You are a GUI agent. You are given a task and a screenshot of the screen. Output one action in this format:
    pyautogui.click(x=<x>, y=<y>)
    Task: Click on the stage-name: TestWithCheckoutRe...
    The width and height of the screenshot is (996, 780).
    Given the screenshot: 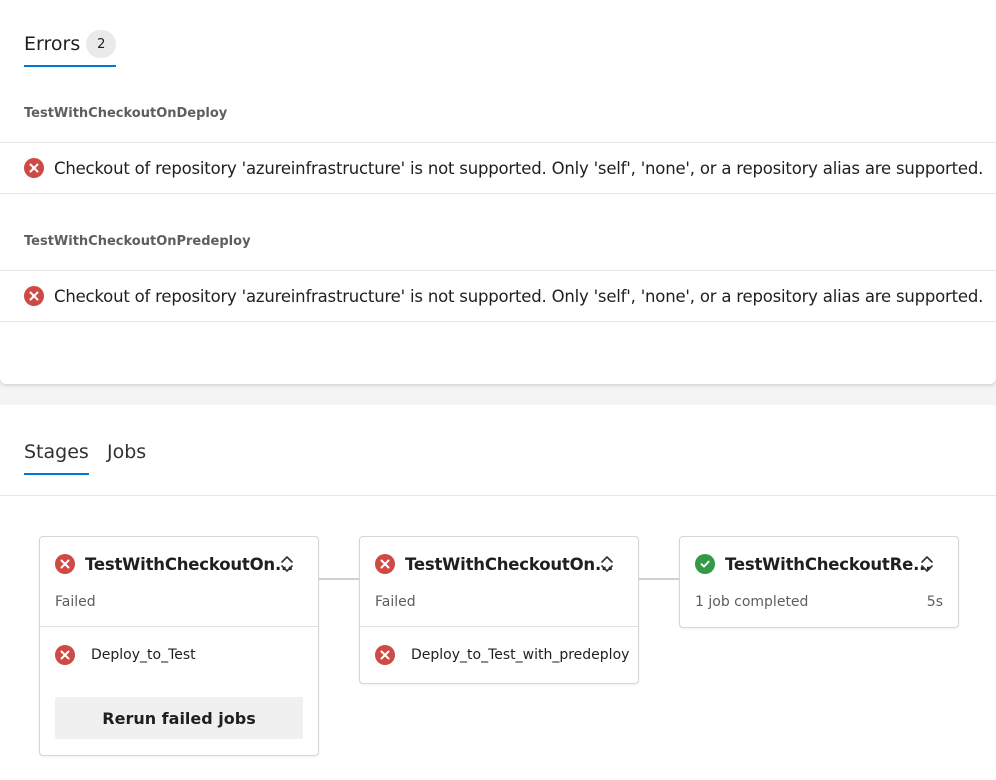 What is the action you would take?
    pyautogui.click(x=828, y=564)
    